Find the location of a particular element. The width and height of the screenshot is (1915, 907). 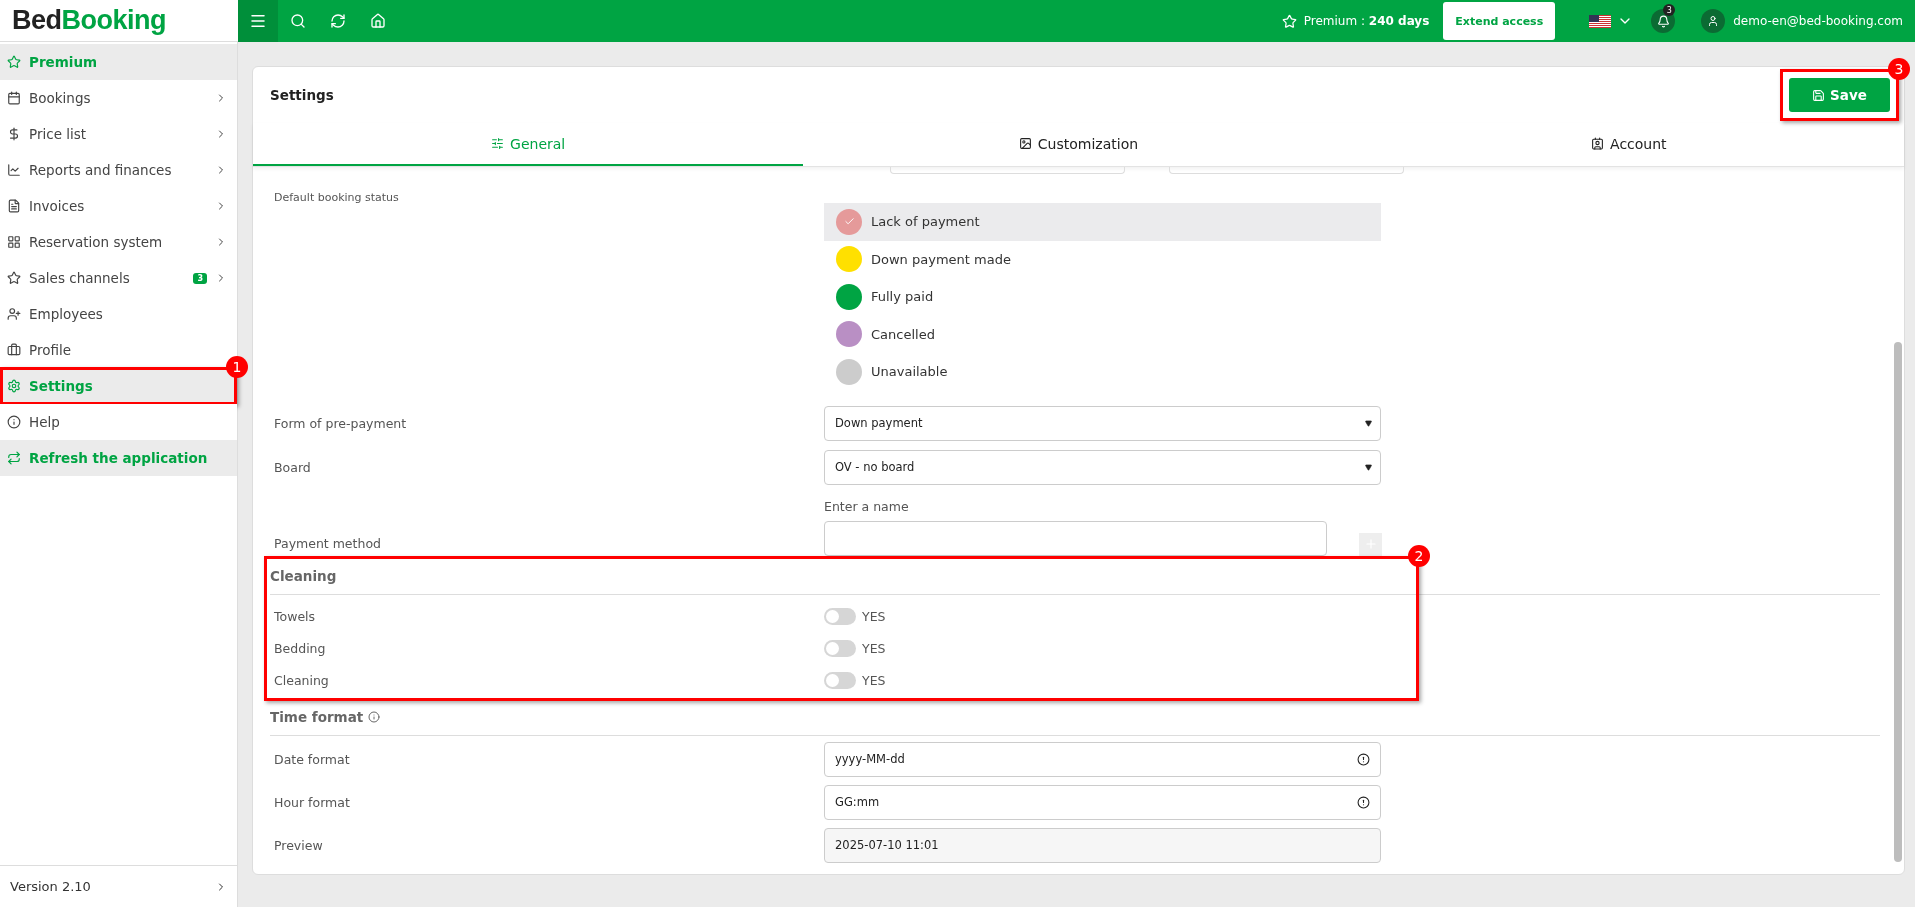

menu-icon is located at coordinates (258, 21).